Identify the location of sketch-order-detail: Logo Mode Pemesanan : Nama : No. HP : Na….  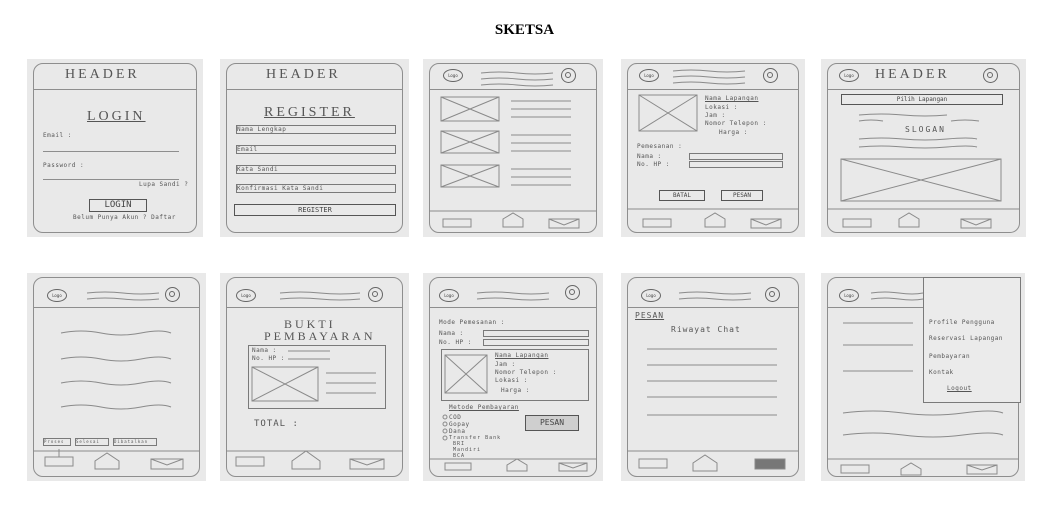
(513, 377).